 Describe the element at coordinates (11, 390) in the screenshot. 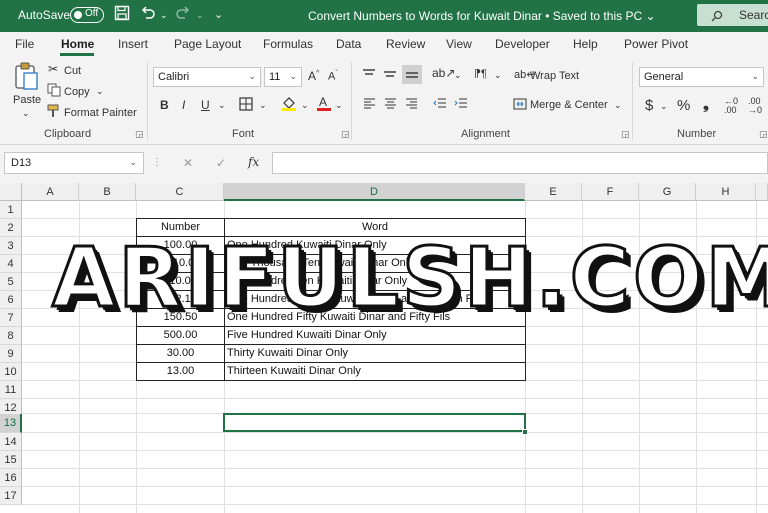

I see `row-header-11: 11` at that location.